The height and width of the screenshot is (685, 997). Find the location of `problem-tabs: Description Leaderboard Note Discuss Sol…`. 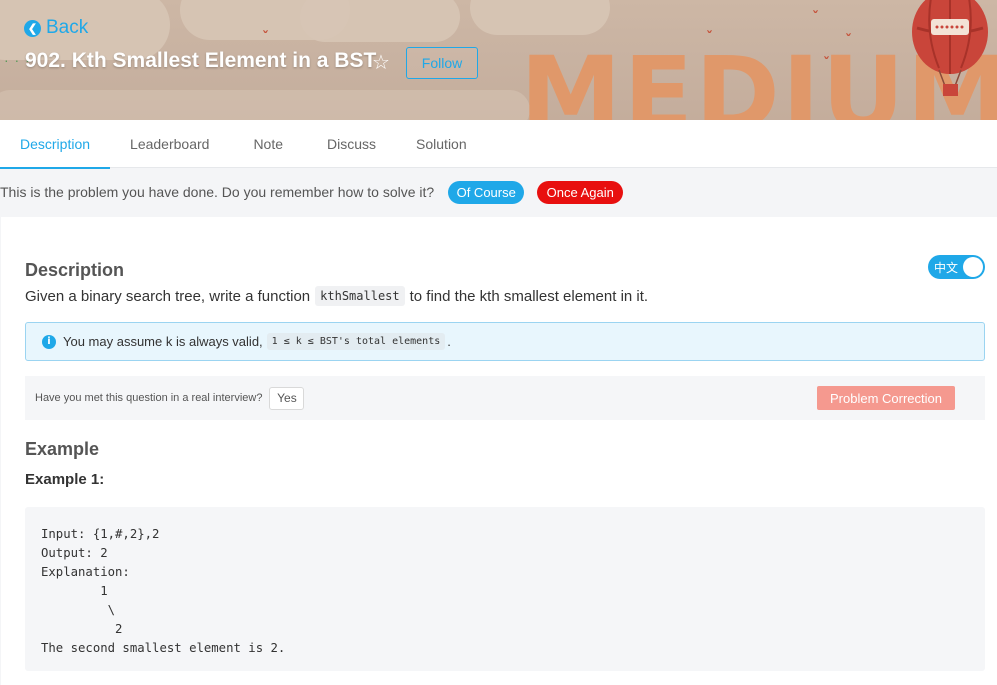

problem-tabs: Description Leaderboard Note Discuss Sol… is located at coordinates (498, 144).